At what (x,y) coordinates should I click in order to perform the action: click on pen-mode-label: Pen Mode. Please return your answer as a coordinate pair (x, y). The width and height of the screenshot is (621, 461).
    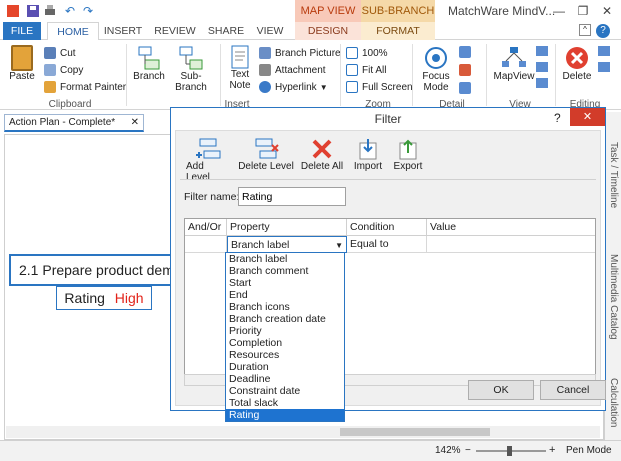
    Looking at the image, I should click on (589, 450).